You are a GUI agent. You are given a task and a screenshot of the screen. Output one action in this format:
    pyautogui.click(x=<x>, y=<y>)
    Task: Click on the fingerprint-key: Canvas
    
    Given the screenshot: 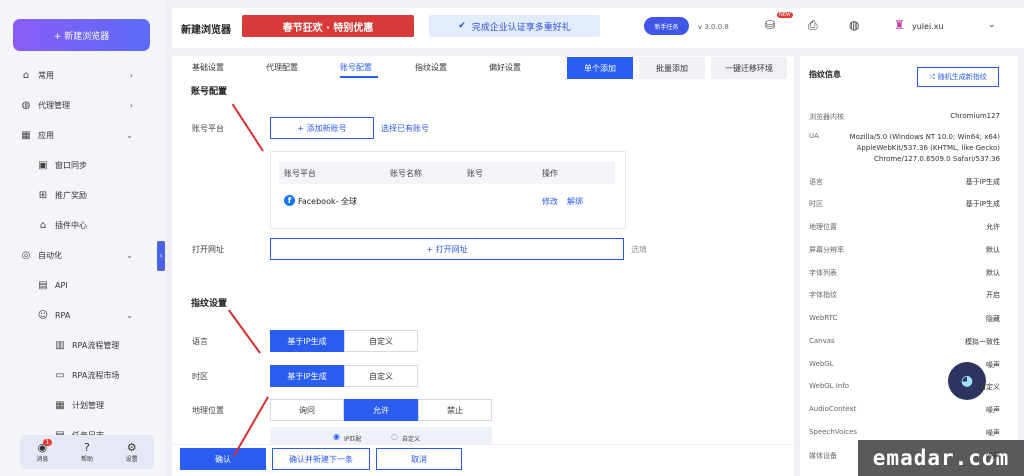 What is the action you would take?
    pyautogui.click(x=822, y=341)
    